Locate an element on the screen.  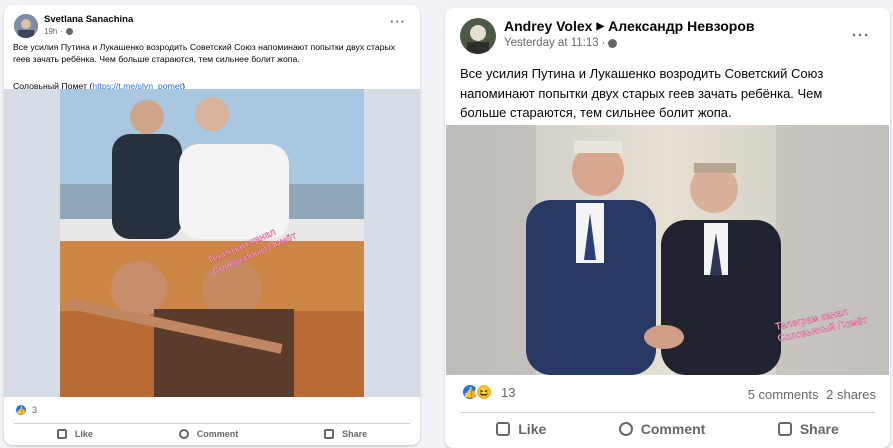
target-name: Александр Невзоров is located at coordinates (681, 26).